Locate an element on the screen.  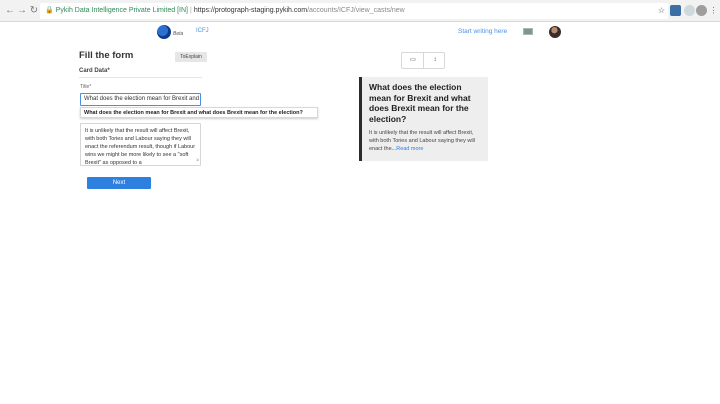
url-host: https://protograph-staging.pykih.com is located at coordinates (250, 10).